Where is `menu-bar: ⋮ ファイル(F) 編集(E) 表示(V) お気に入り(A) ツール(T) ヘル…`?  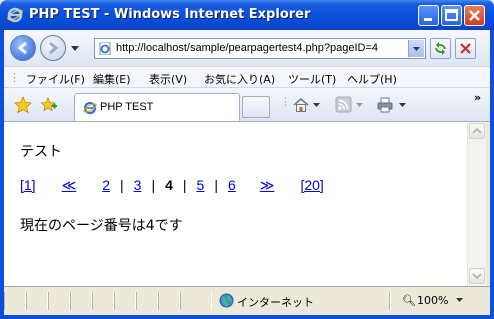
menu-bar: ⋮ ファイル(F) 編集(E) 表示(V) お気に入り(A) ツール(T) ヘル… is located at coordinates (247, 77).